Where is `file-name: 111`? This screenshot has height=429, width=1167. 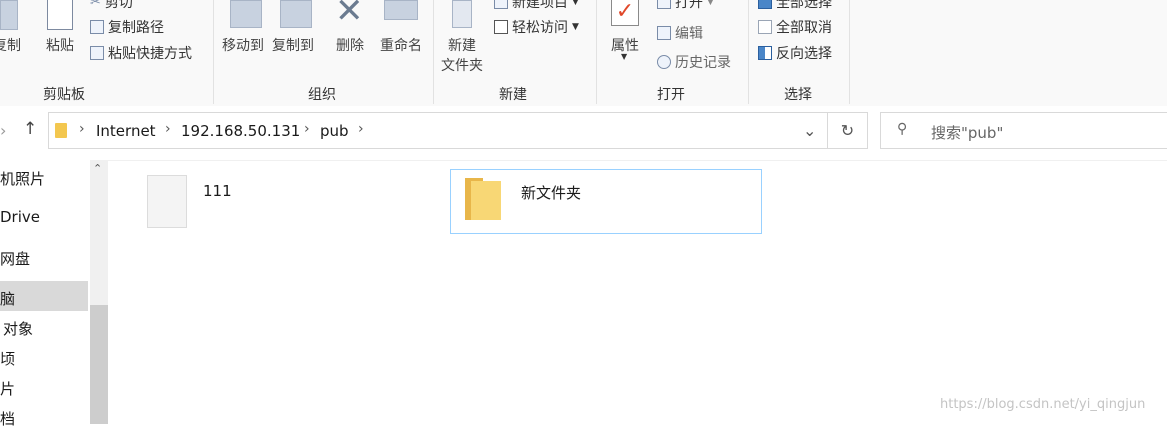
file-name: 111 is located at coordinates (217, 191).